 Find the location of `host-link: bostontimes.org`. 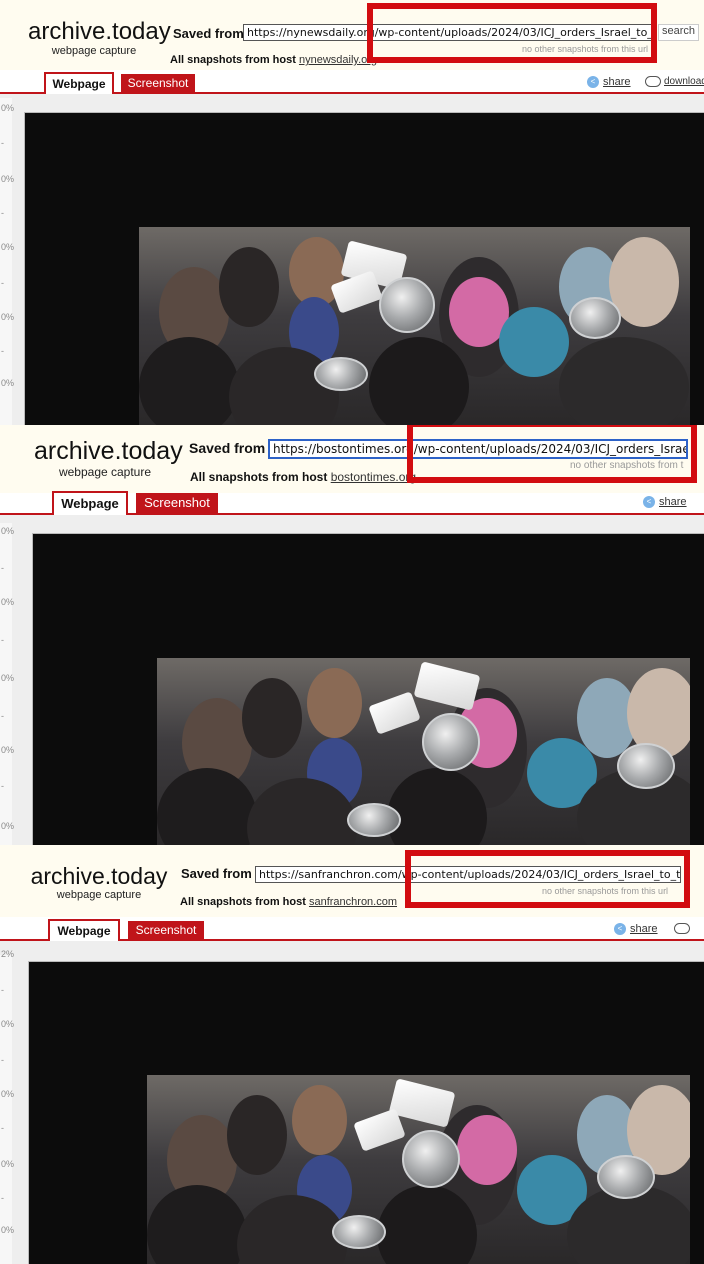

host-link: bostontimes.org is located at coordinates (373, 477).